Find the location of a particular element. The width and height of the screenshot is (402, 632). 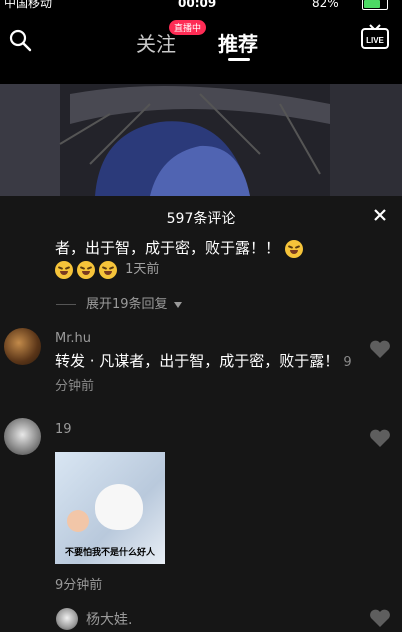

divider is located at coordinates (66, 304).